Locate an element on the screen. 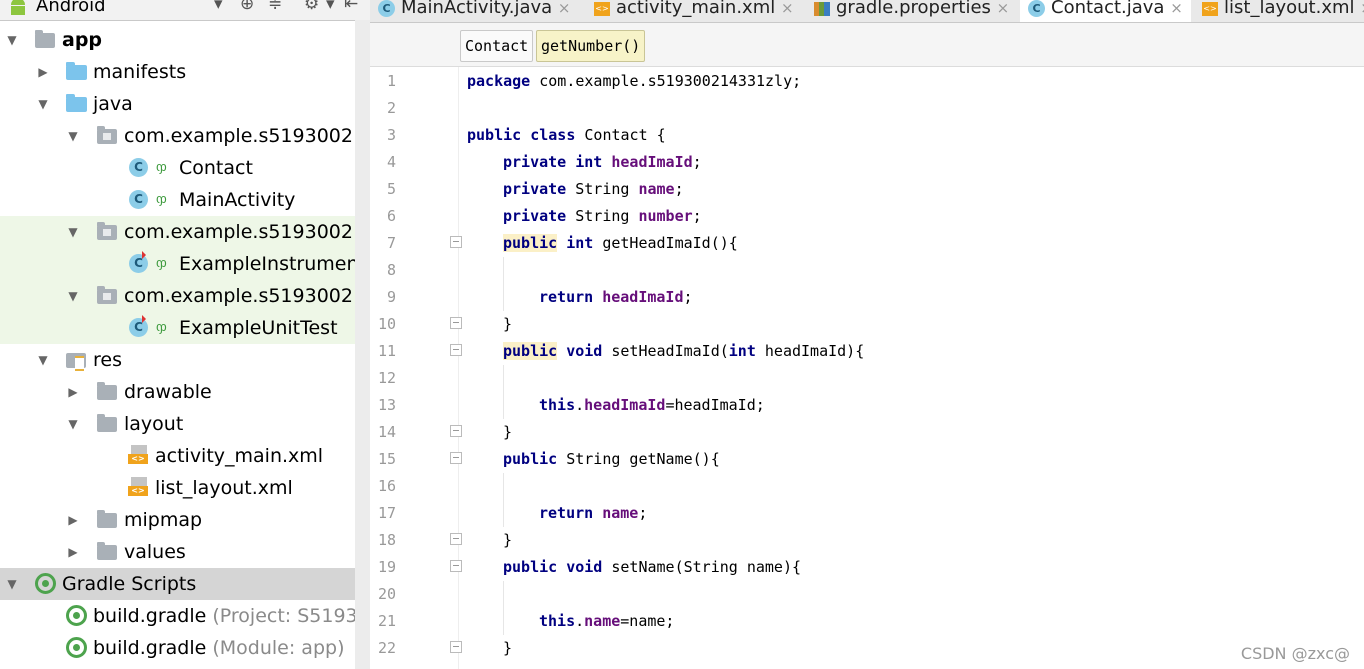 The width and height of the screenshot is (1364, 669). gear-icon: ⚙ is located at coordinates (311, 7).